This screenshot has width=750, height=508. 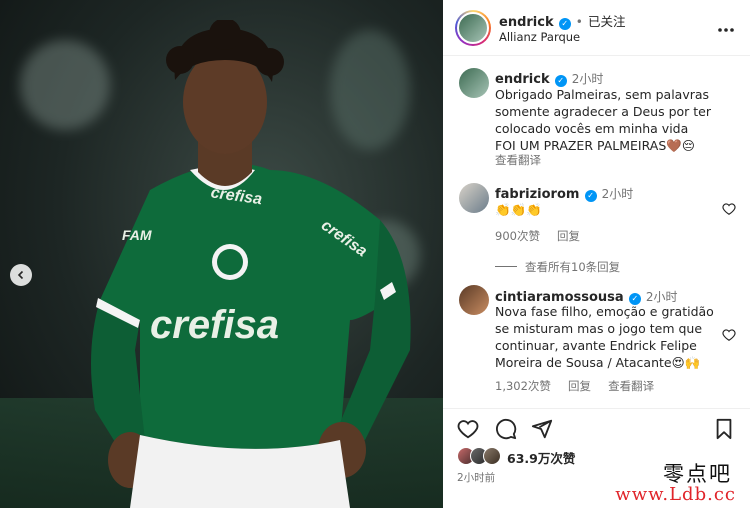 What do you see at coordinates (526, 22) in the screenshot?
I see `header-username: endrick` at bounding box center [526, 22].